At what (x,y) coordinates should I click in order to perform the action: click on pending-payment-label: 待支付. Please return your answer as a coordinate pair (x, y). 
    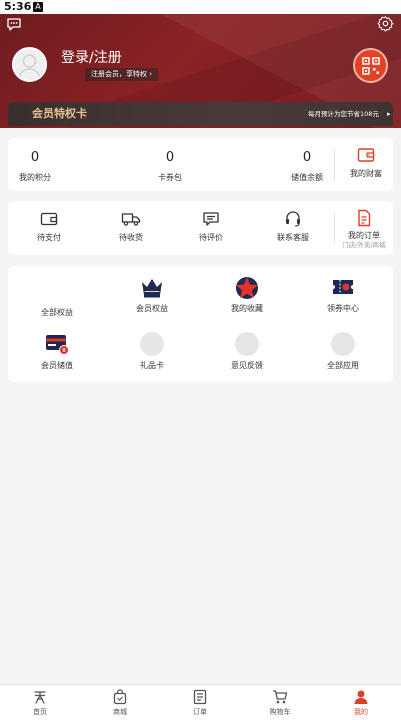
    Looking at the image, I should click on (49, 237).